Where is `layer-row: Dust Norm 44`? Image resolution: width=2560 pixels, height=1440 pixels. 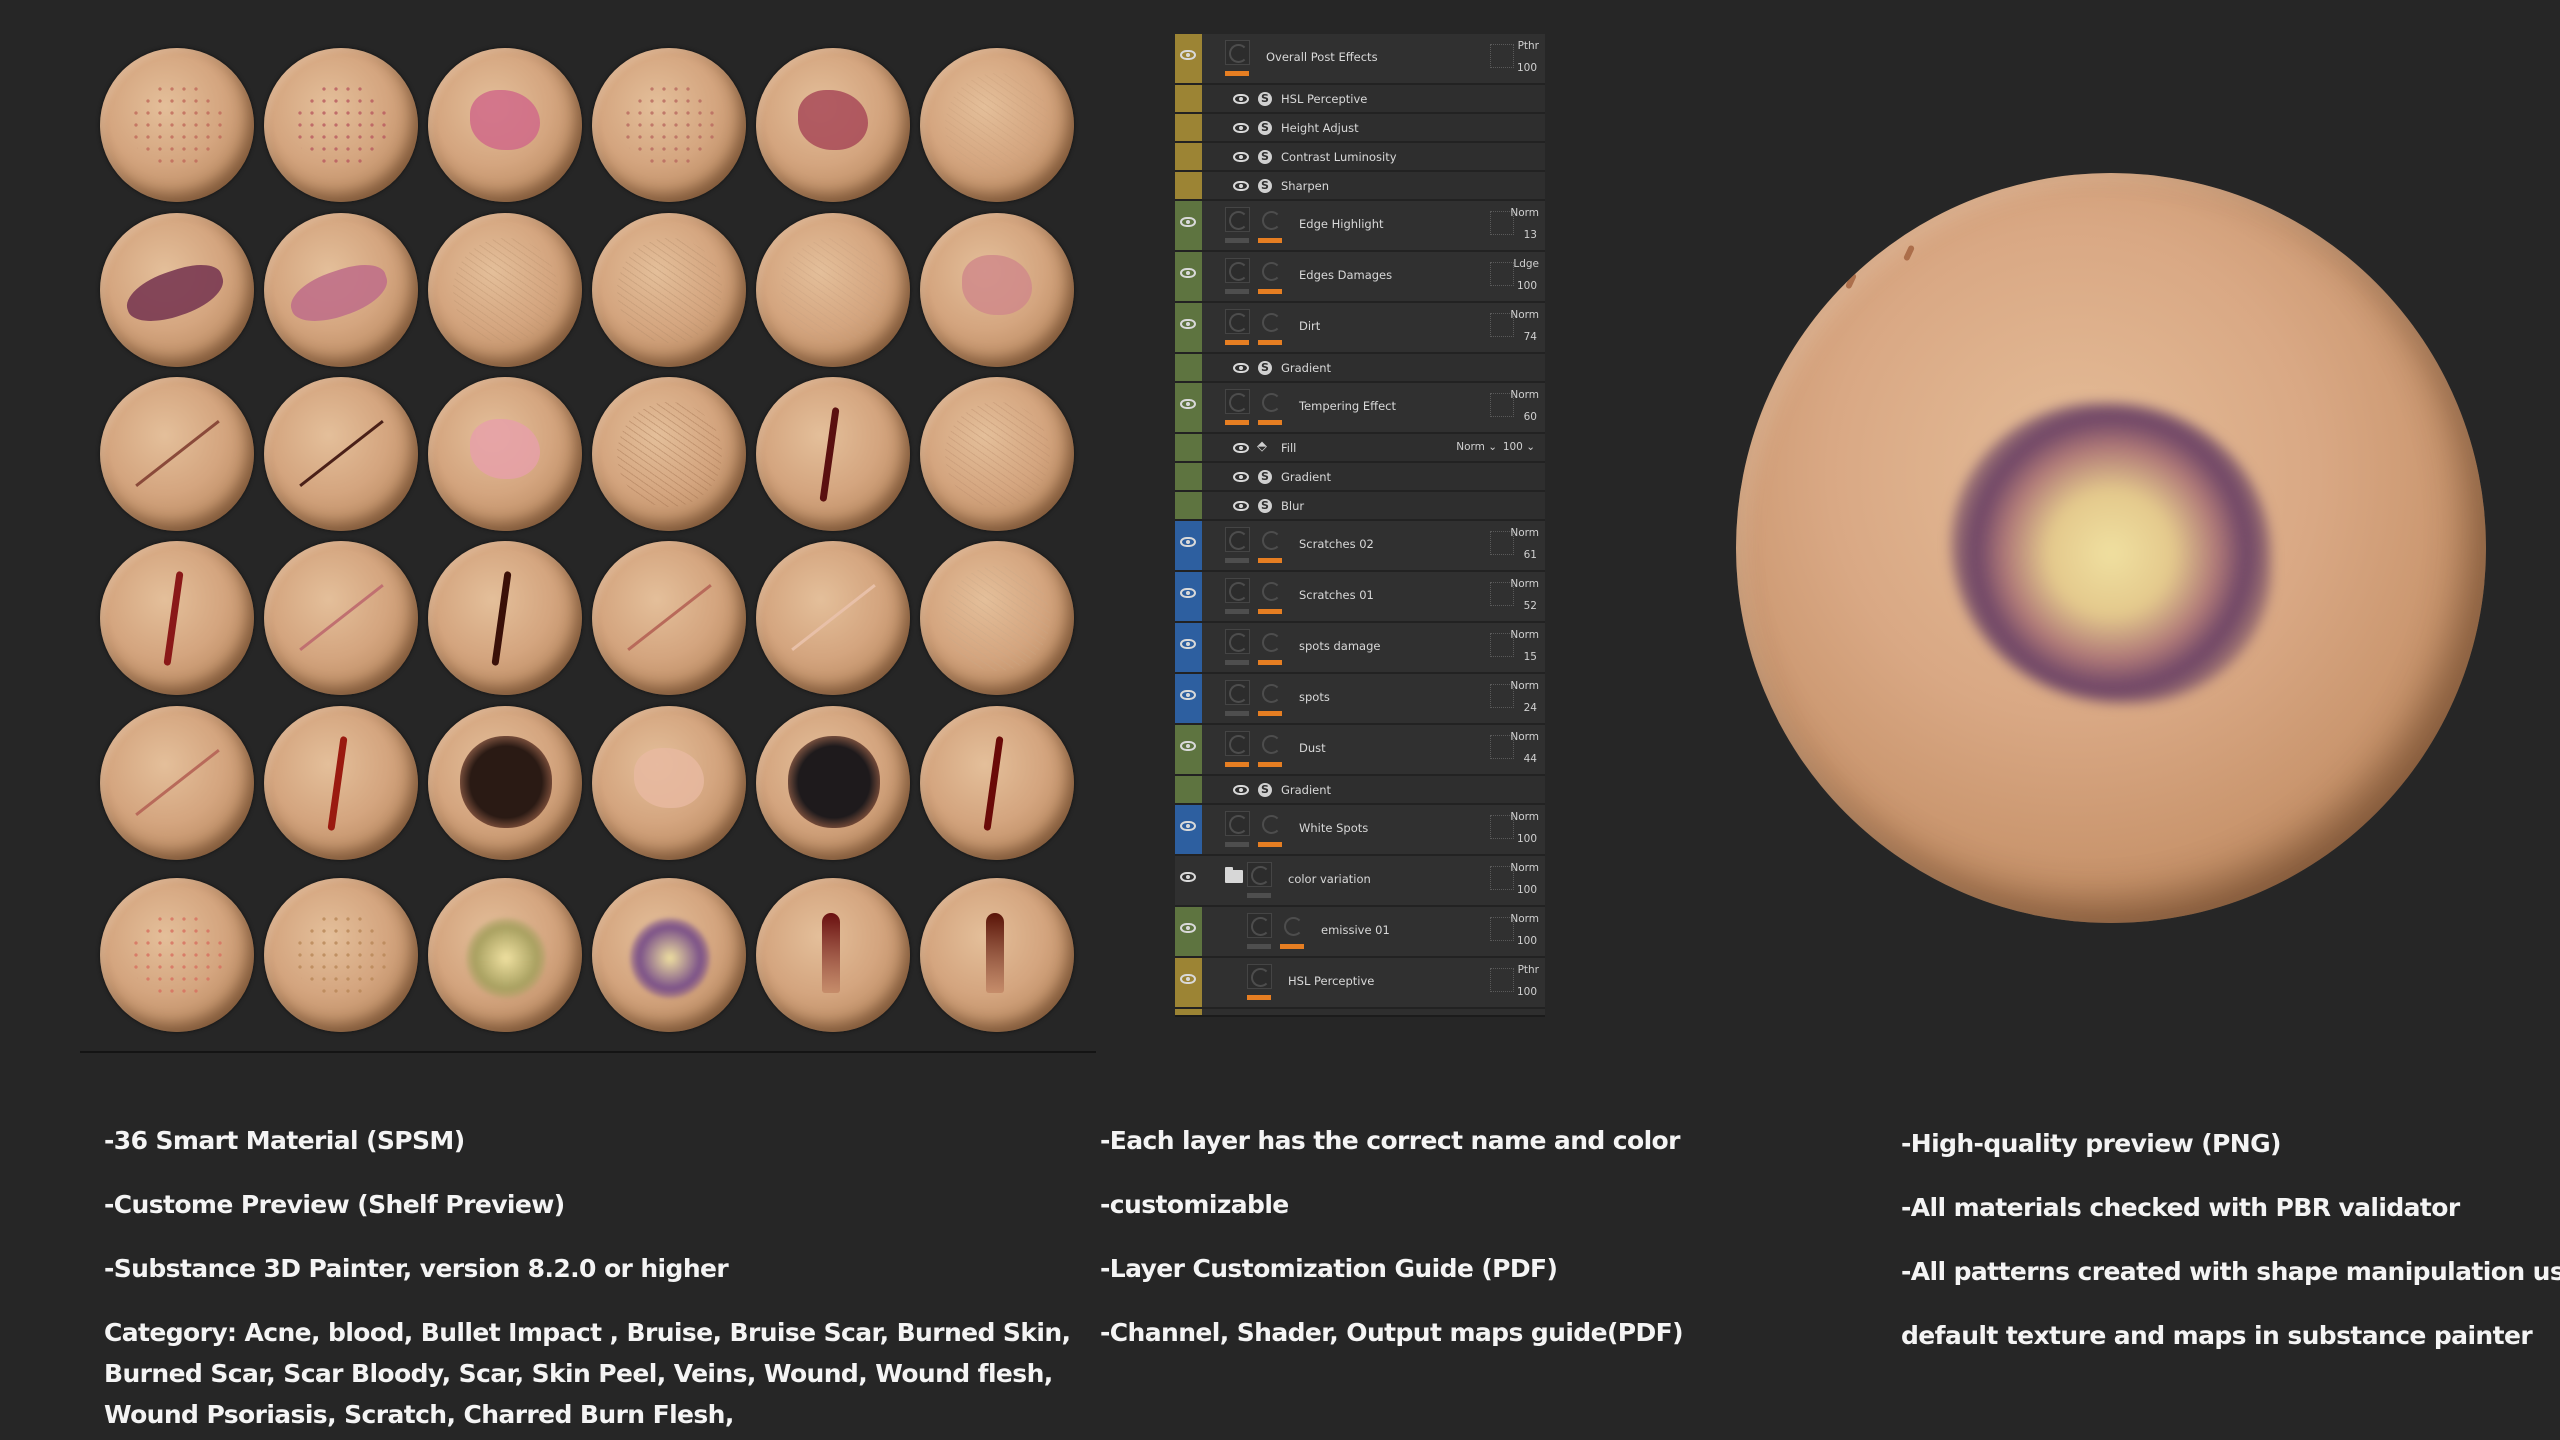
layer-row: Dust Norm 44 is located at coordinates (1360, 750).